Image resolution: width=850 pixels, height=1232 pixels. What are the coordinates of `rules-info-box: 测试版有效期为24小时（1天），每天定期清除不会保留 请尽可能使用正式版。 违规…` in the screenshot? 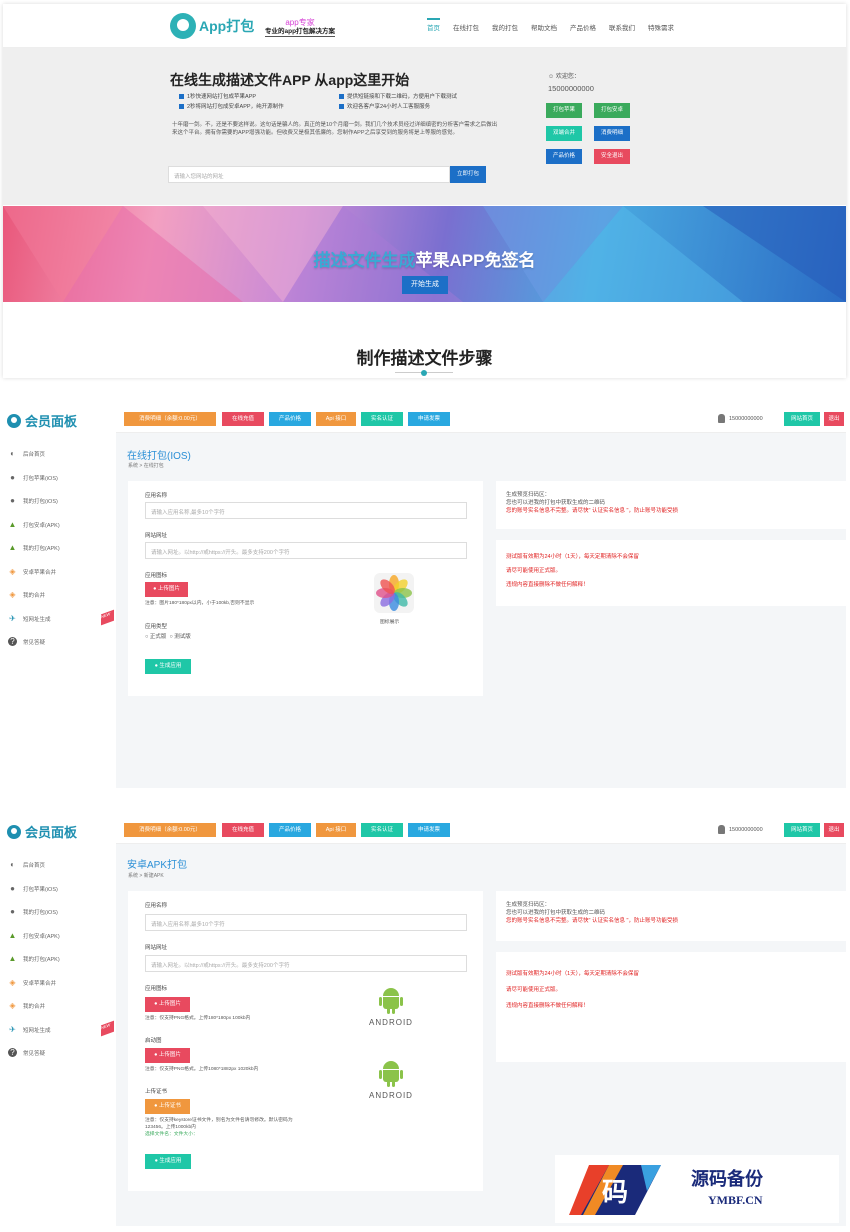 It's located at (671, 573).